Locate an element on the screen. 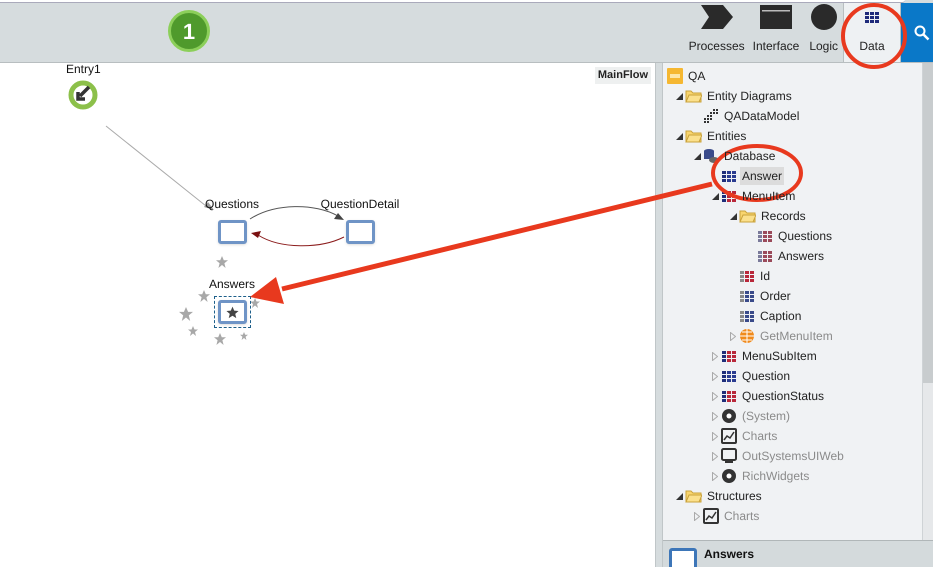 The height and width of the screenshot is (567, 933). toolbar-tab: Interface is located at coordinates (776, 31).